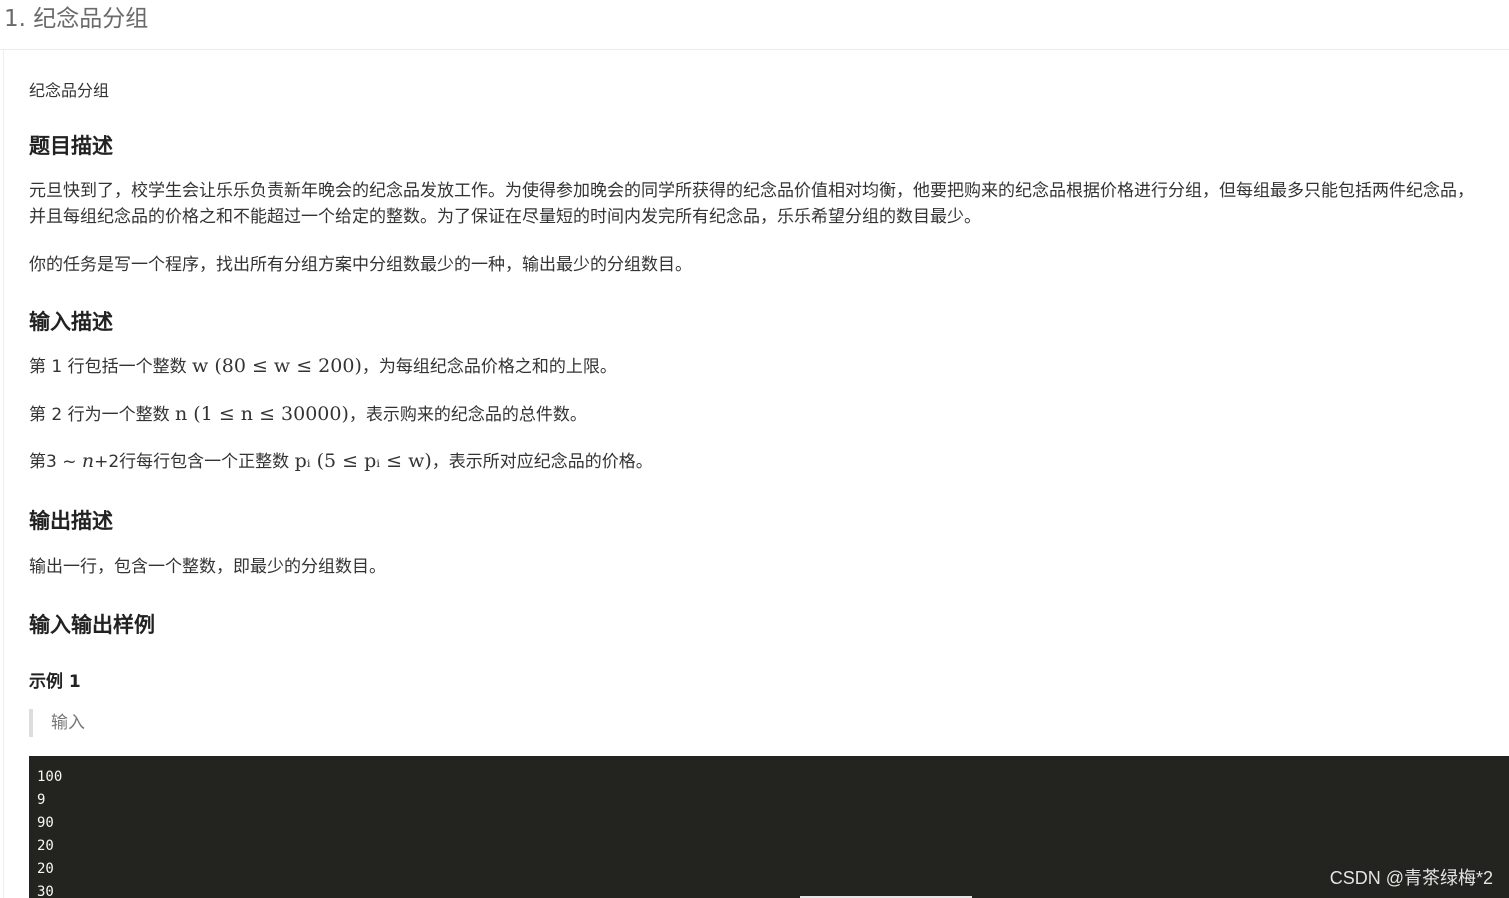 The image size is (1509, 898). I want to click on code-line: 30, so click(45, 891).